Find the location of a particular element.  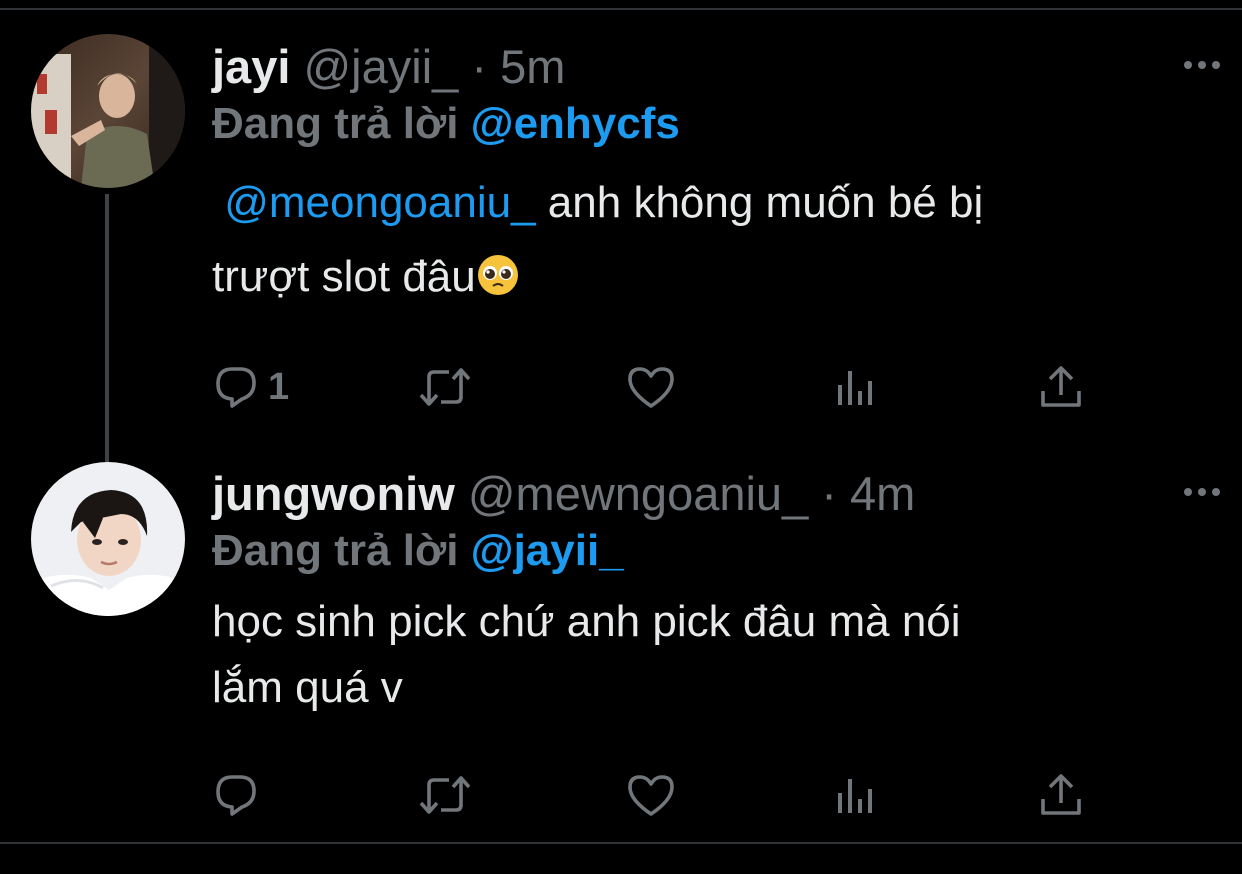

replying-to-mention: @jayii_ is located at coordinates (547, 550).